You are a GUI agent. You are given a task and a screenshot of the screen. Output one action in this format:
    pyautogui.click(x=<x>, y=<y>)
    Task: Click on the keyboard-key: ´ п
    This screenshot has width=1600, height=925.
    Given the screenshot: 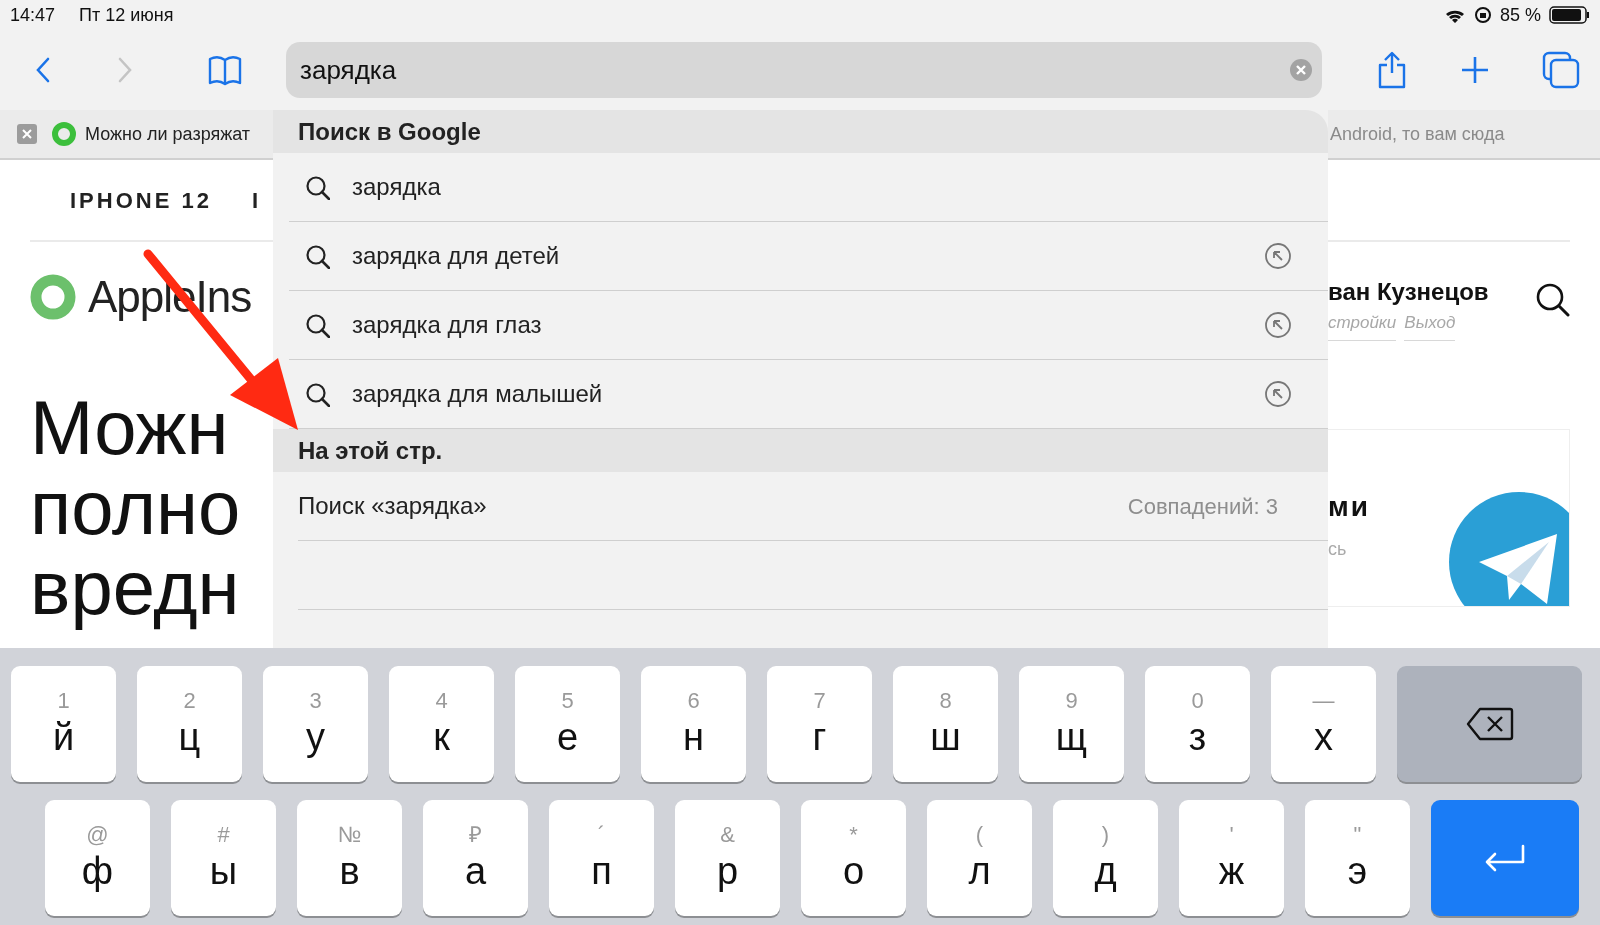 What is the action you would take?
    pyautogui.click(x=601, y=858)
    